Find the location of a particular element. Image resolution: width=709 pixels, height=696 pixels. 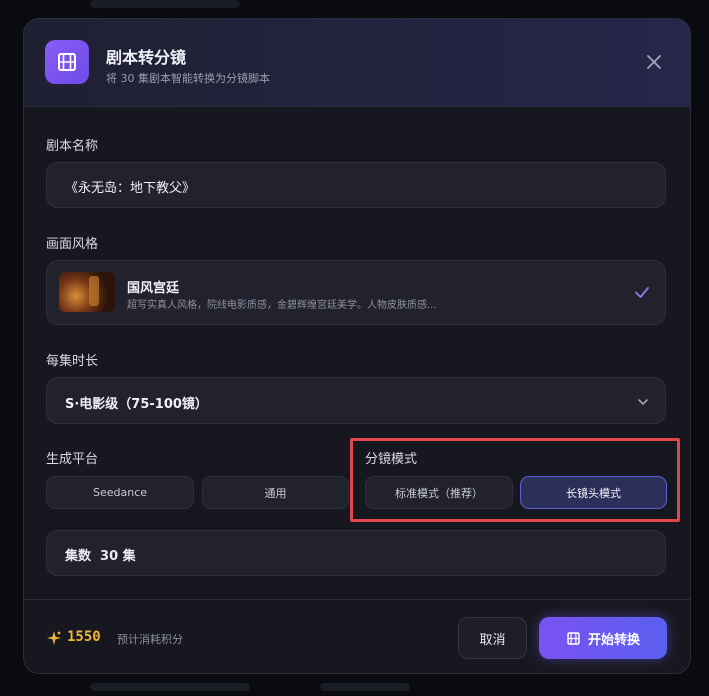

duration-label: 每集时长 is located at coordinates (72, 361).